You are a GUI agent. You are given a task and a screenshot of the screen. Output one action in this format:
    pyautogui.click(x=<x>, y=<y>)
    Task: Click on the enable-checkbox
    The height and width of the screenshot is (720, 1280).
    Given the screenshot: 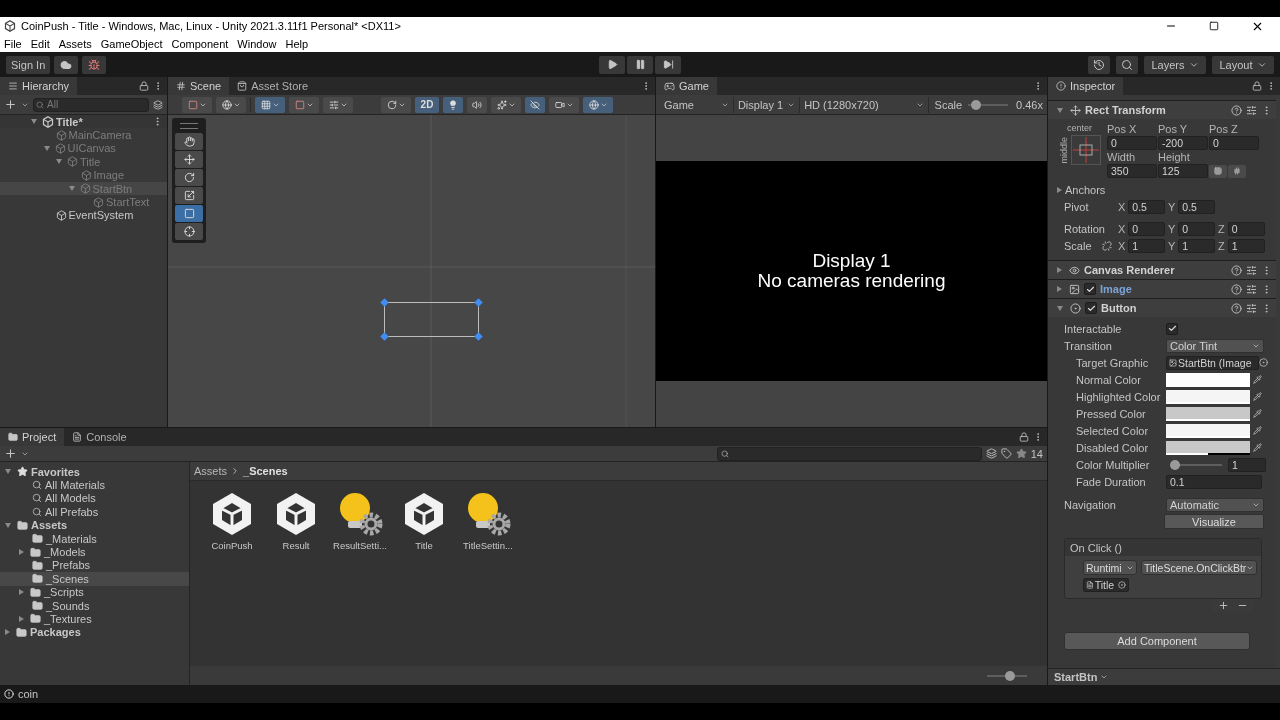 What is the action you would take?
    pyautogui.click(x=1090, y=289)
    